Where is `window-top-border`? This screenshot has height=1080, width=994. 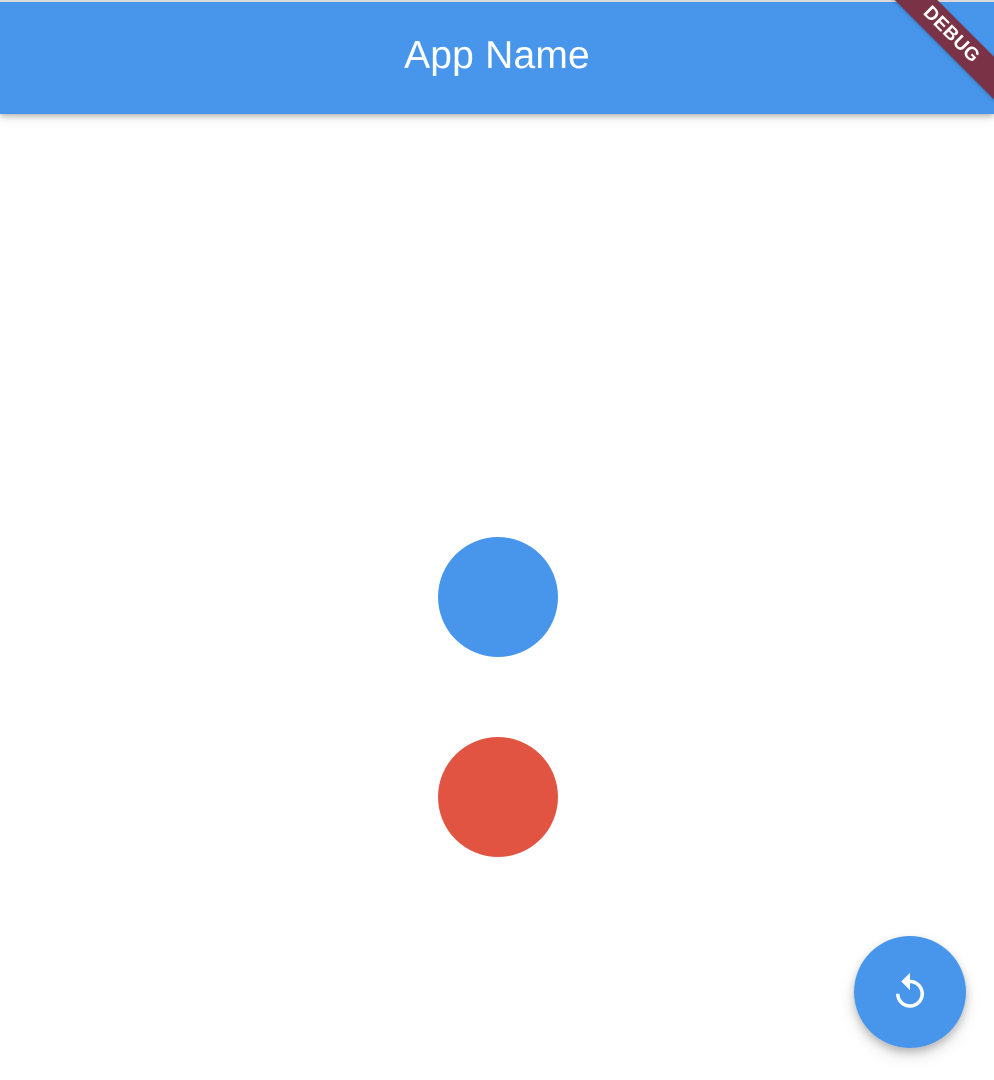
window-top-border is located at coordinates (497, 1).